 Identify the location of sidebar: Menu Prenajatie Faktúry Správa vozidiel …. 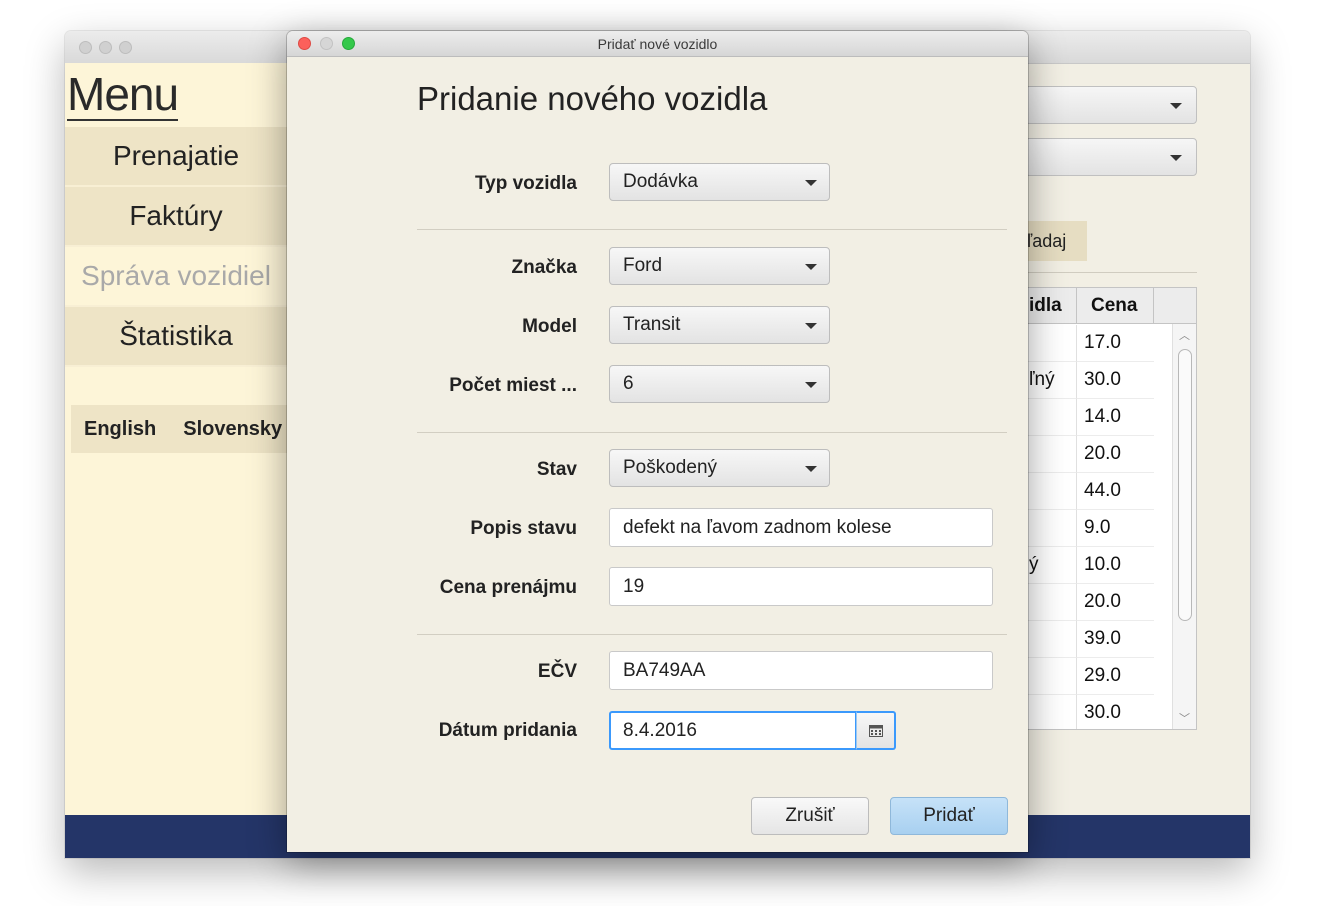
(176, 439).